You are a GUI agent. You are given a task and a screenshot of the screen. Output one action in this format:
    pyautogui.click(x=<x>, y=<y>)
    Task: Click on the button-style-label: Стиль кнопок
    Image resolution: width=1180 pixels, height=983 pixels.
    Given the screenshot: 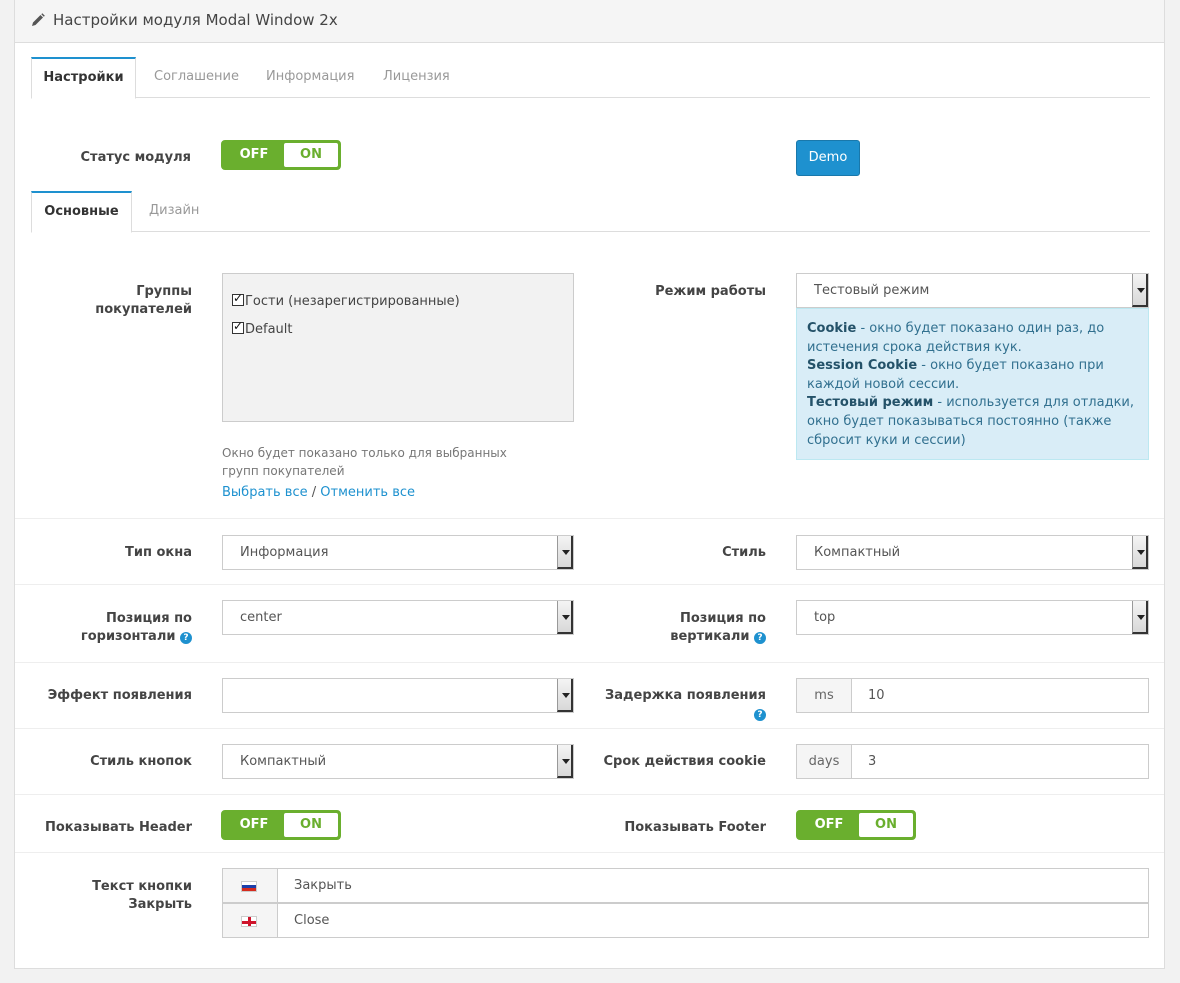 What is the action you would take?
    pyautogui.click(x=141, y=761)
    